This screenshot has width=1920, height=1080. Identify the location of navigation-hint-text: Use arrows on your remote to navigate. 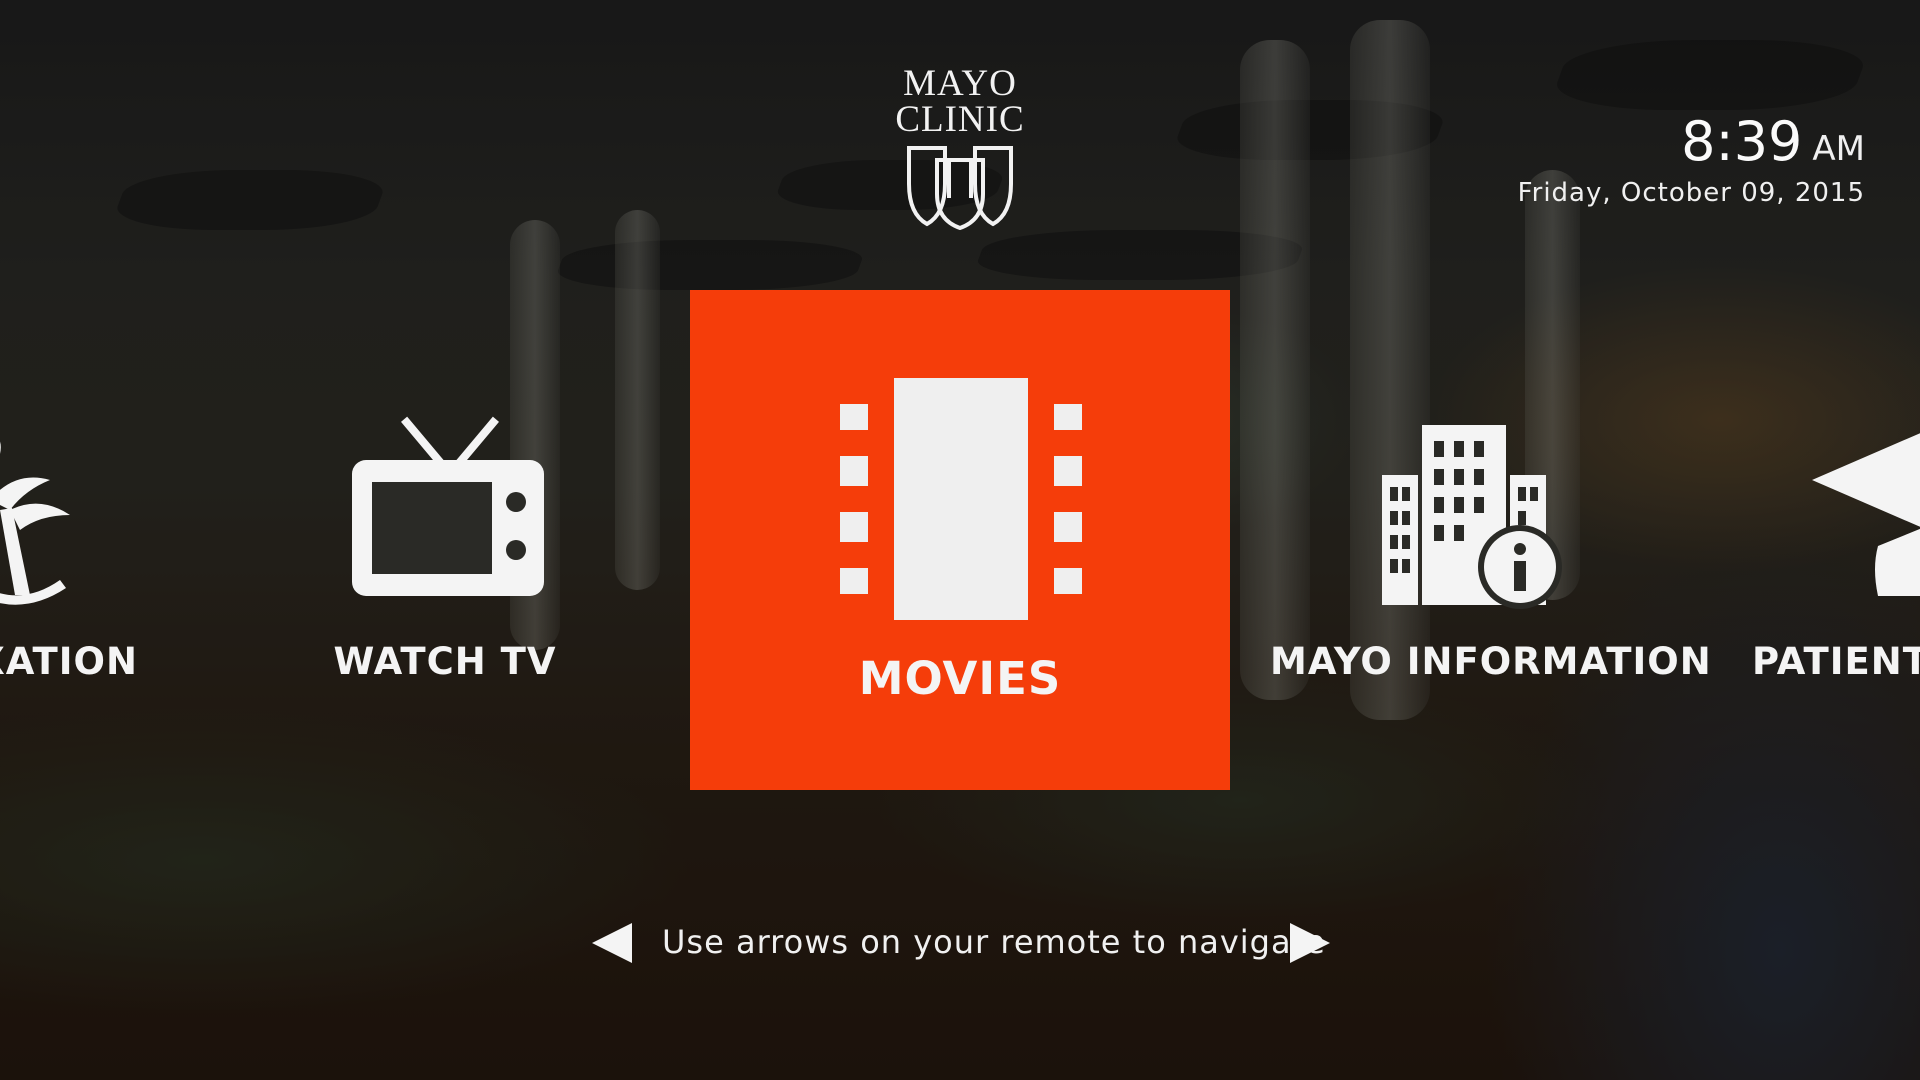
(994, 942).